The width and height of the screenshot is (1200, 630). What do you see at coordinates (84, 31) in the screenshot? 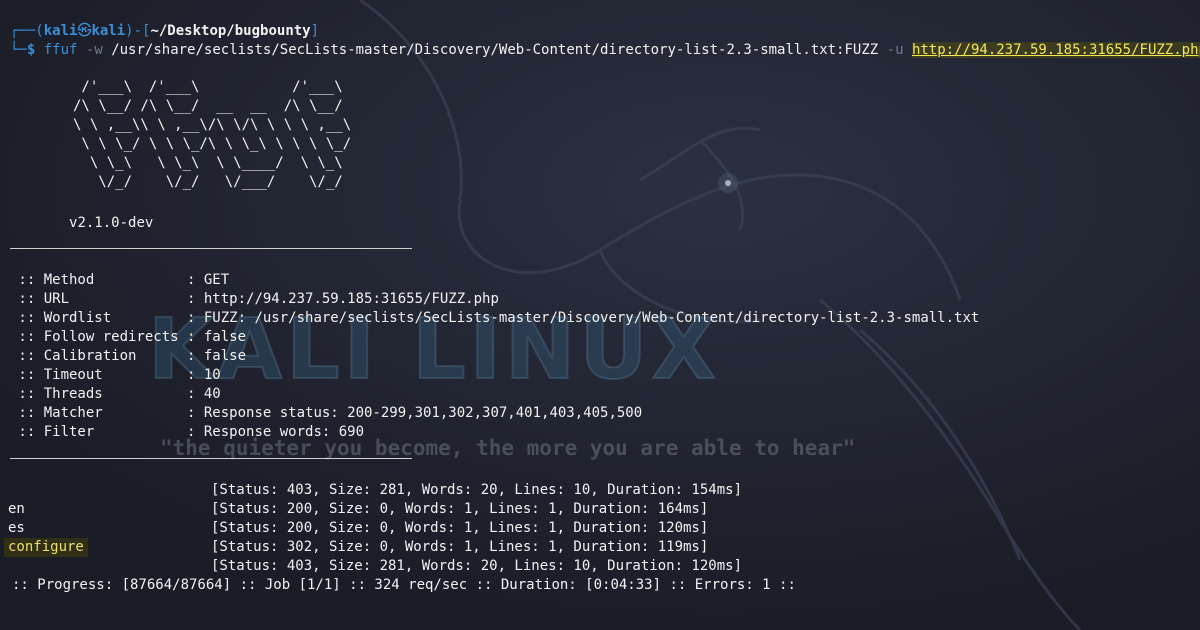
I see `prompt-at-symbol: ㉿` at bounding box center [84, 31].